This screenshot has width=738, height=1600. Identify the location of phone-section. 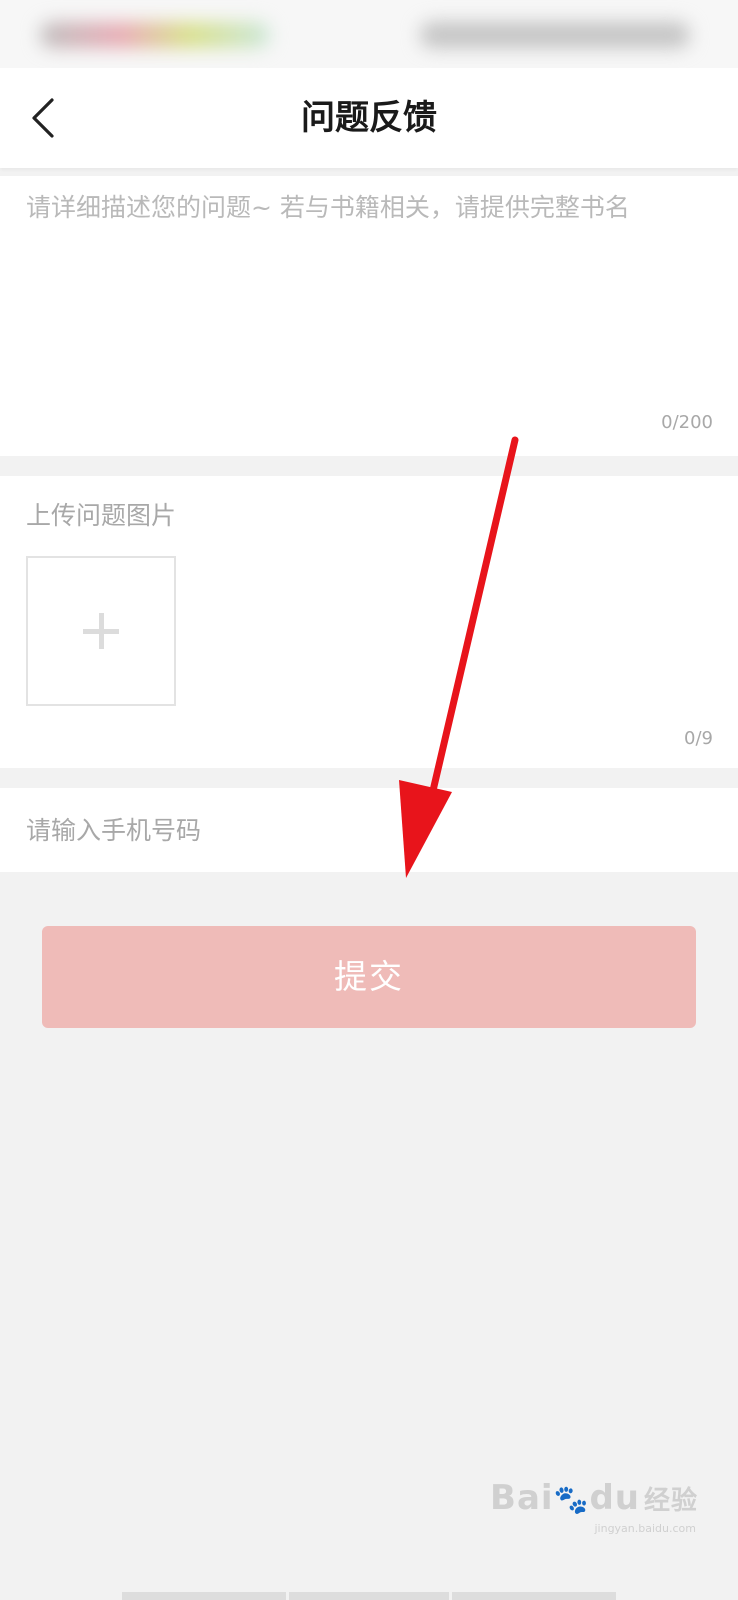
(369, 830).